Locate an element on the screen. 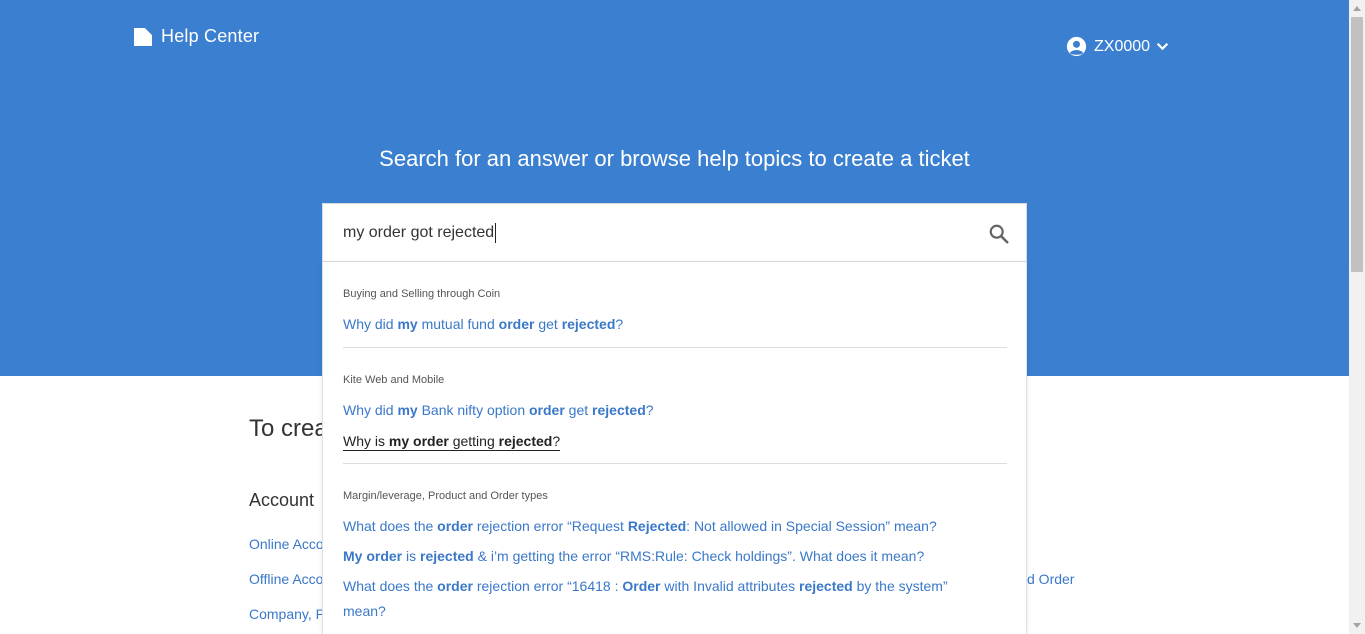  search-box: my order got rejected is located at coordinates (674, 232).